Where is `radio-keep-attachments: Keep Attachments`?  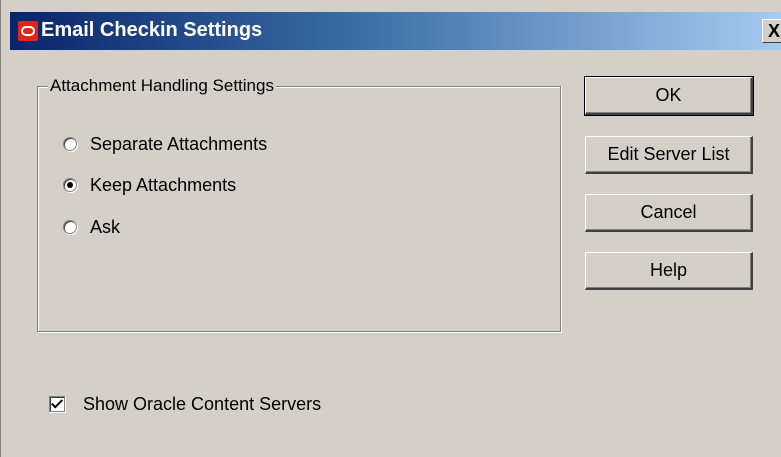
radio-keep-attachments: Keep Attachments is located at coordinates (149, 185).